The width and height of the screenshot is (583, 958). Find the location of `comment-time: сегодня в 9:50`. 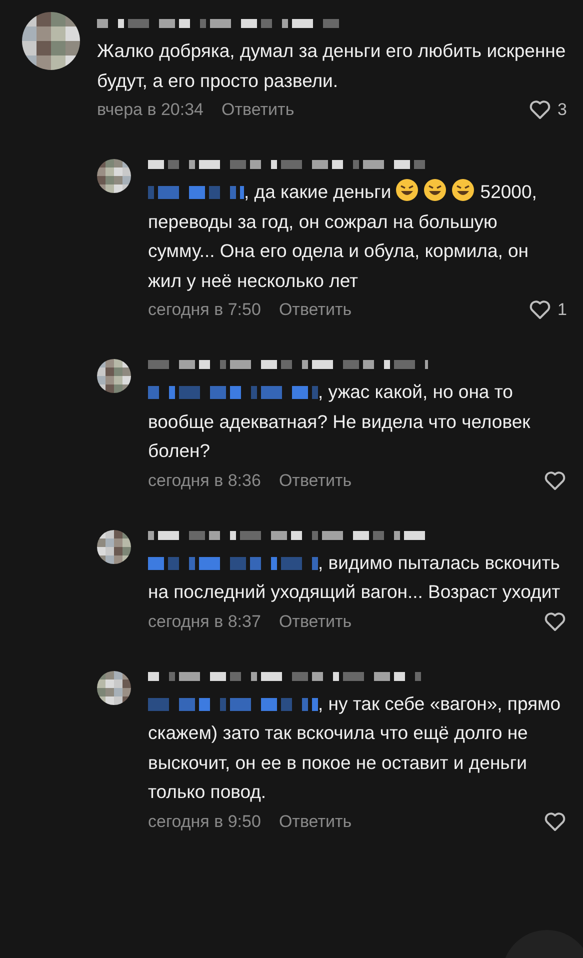

comment-time: сегодня в 9:50 is located at coordinates (204, 822).